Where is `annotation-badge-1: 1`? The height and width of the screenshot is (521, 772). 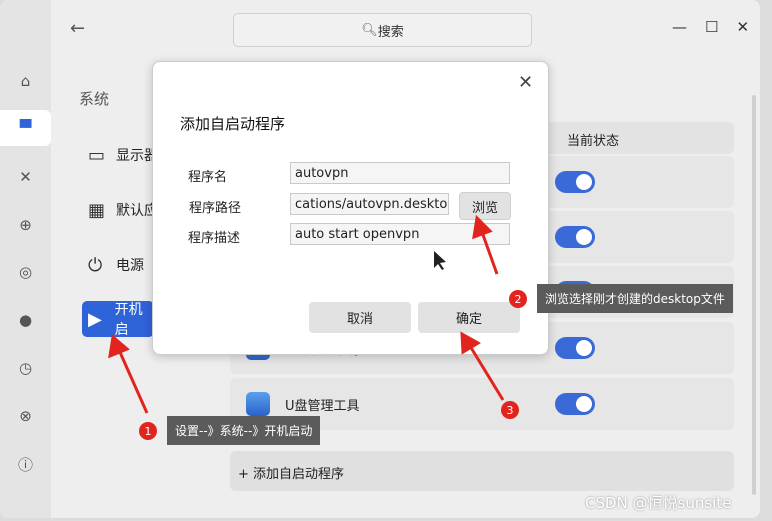 annotation-badge-1: 1 is located at coordinates (148, 431).